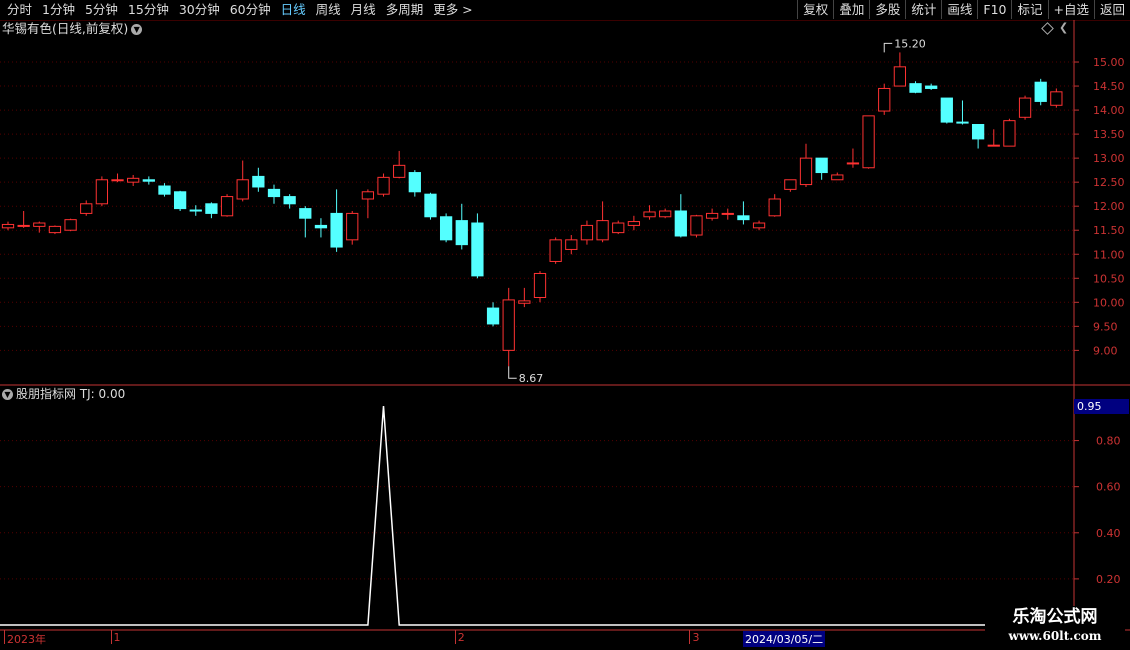  I want to click on date-axis: 2024/03/05/二 2023年 1 2 3, so click(565, 640).